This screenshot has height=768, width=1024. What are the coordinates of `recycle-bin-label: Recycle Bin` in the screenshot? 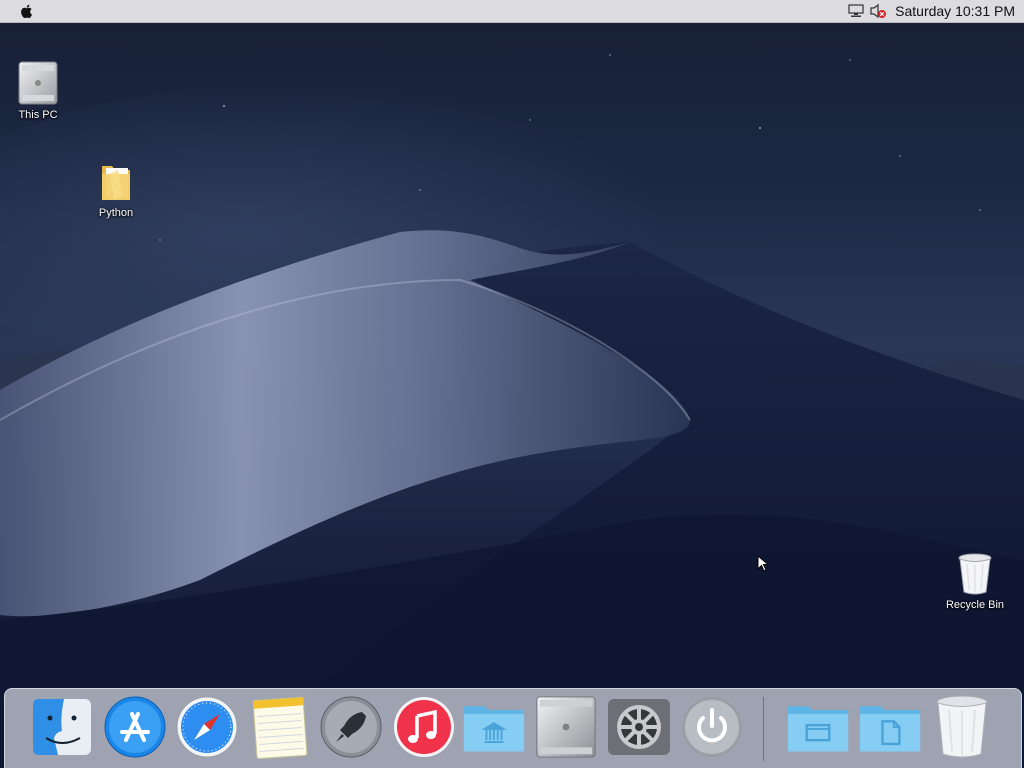 It's located at (975, 605).